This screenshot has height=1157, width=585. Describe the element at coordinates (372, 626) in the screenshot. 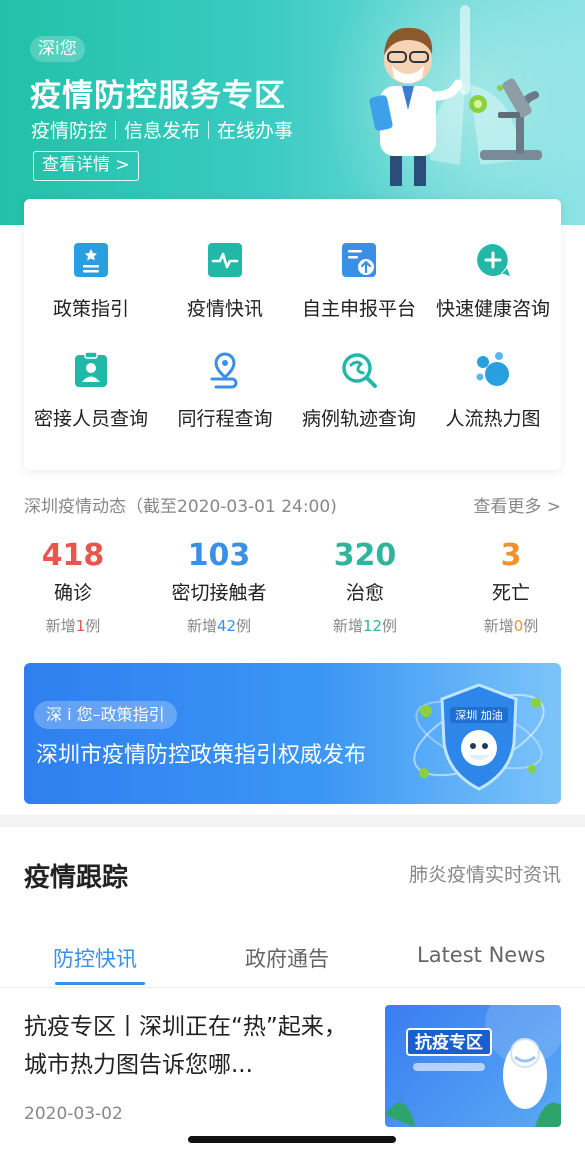

I see `increase-value: 12` at that location.